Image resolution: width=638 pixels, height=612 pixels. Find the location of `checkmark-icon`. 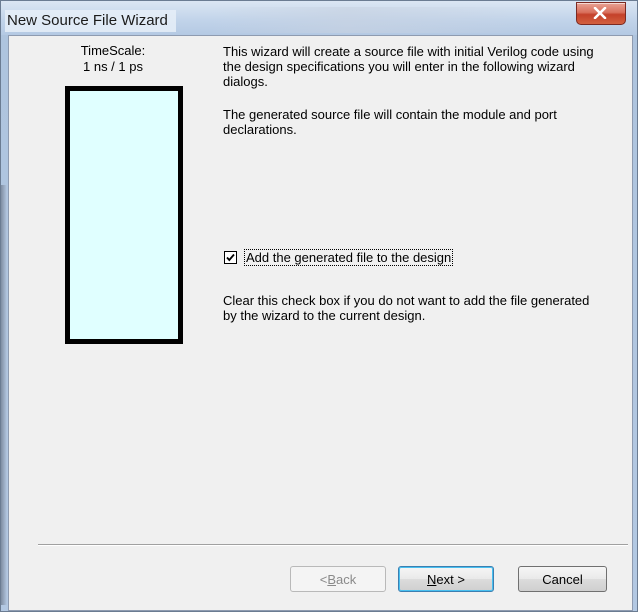

checkmark-icon is located at coordinates (230, 257).